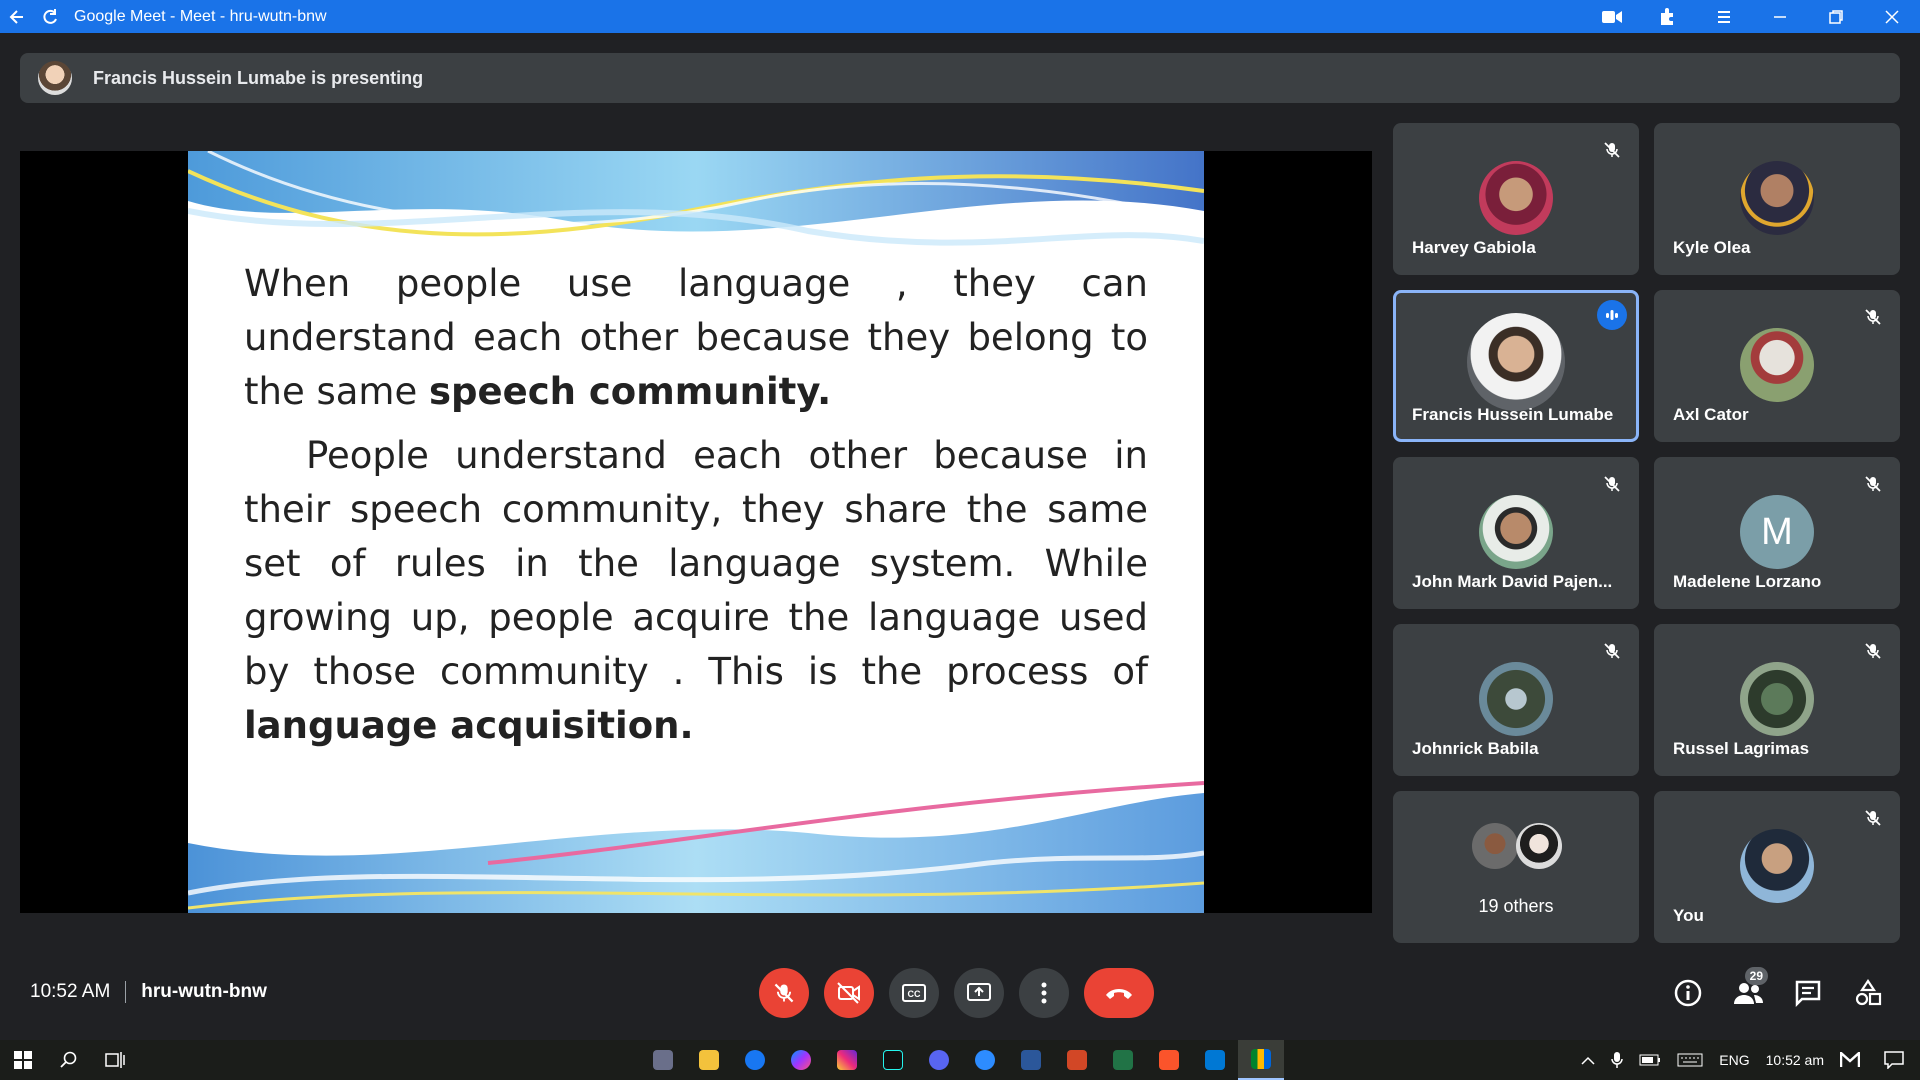  I want to click on participant-name: Harvey Gabiola, so click(1474, 247).